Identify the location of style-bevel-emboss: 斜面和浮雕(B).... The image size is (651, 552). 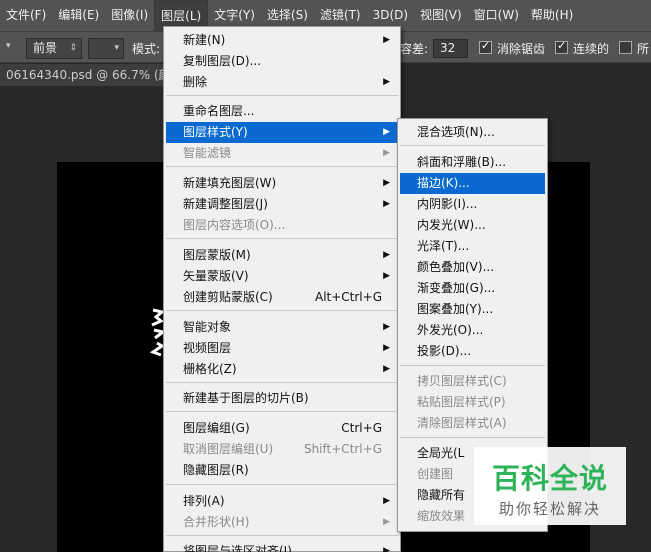
(472, 162).